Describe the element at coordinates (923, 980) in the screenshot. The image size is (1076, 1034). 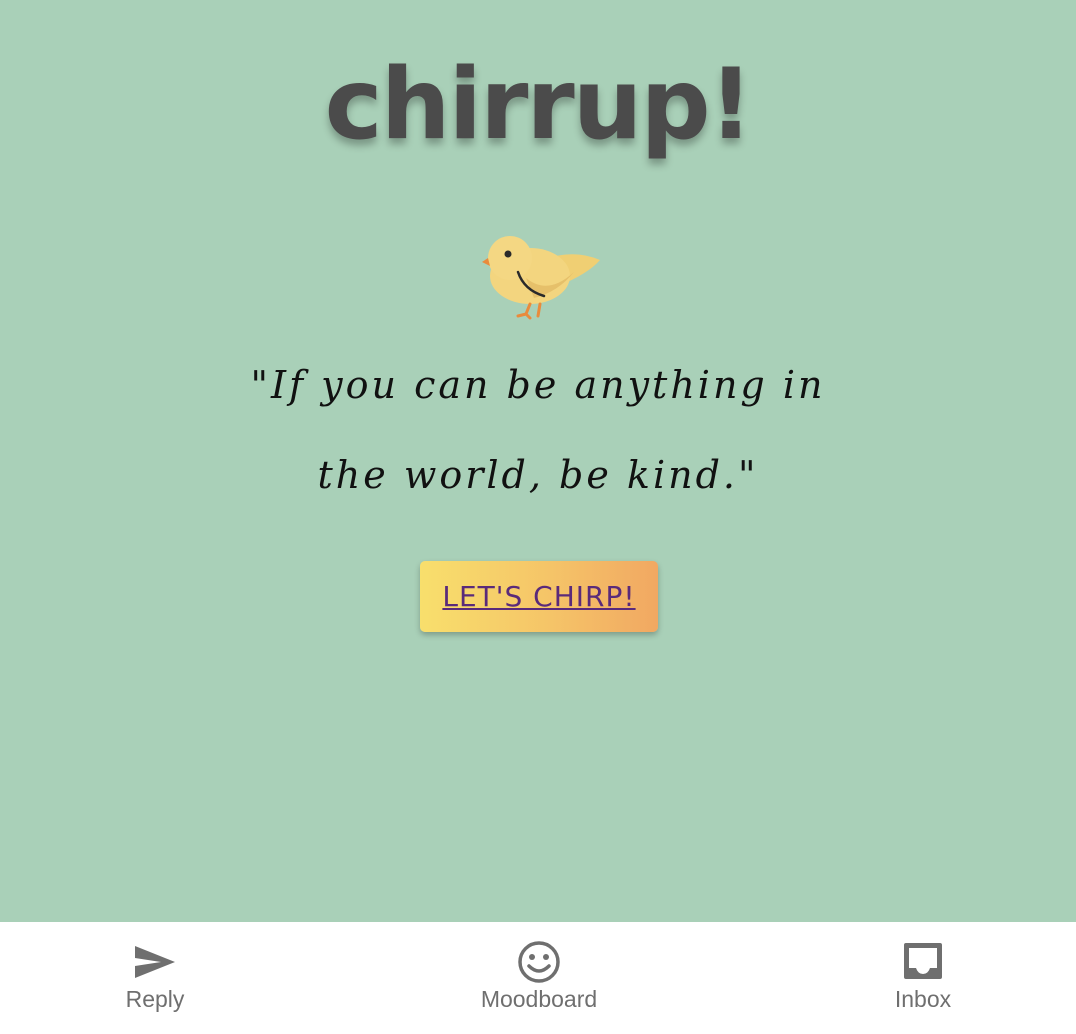
I see `nav-item-inbox: Inbox` at that location.